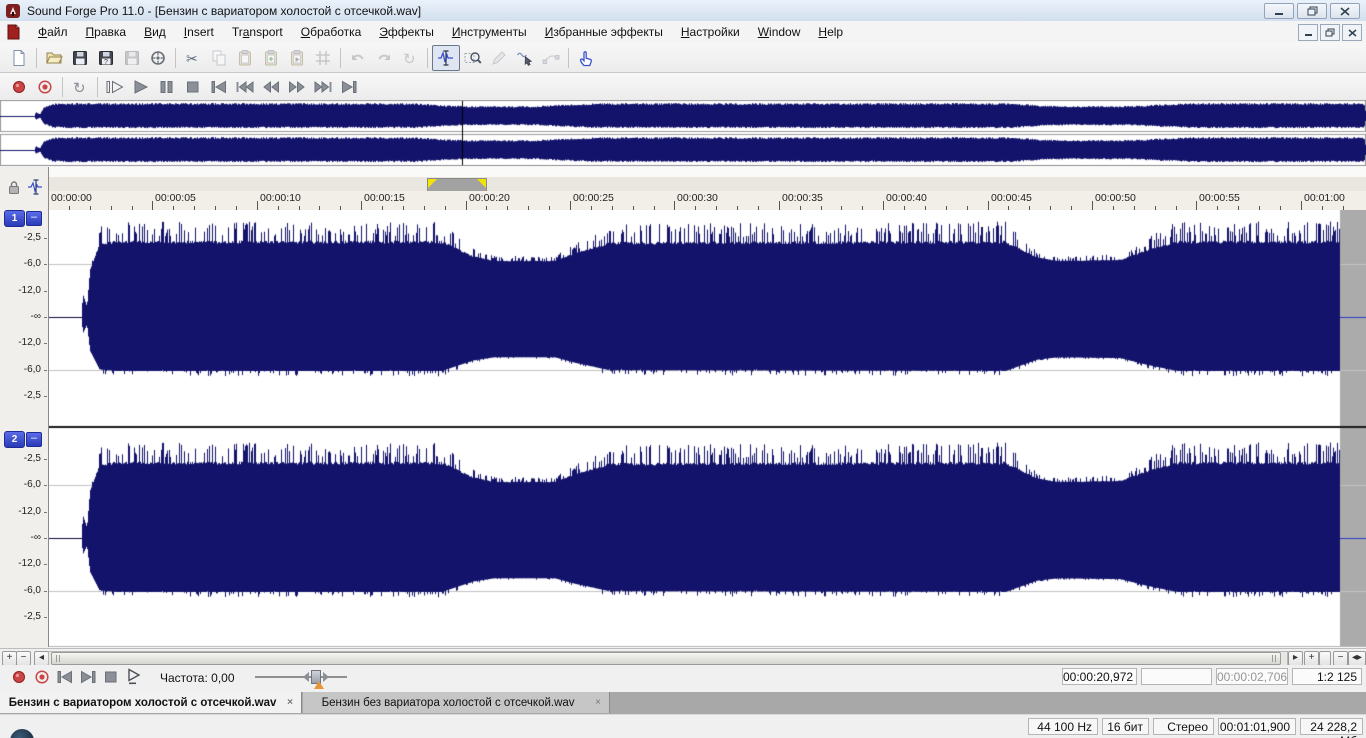  Describe the element at coordinates (245, 87) in the screenshot. I see `rewind-fast-button` at that location.